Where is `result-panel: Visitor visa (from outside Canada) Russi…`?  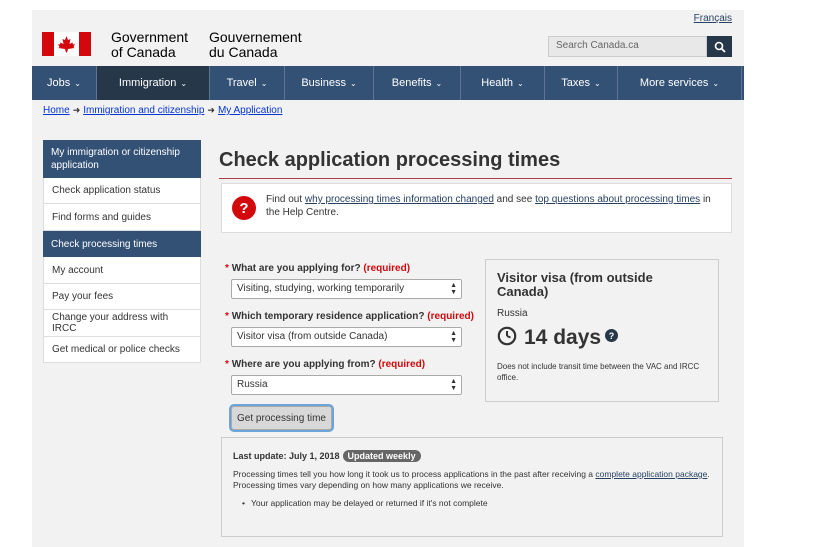 result-panel: Visitor visa (from outside Canada) Russi… is located at coordinates (602, 330).